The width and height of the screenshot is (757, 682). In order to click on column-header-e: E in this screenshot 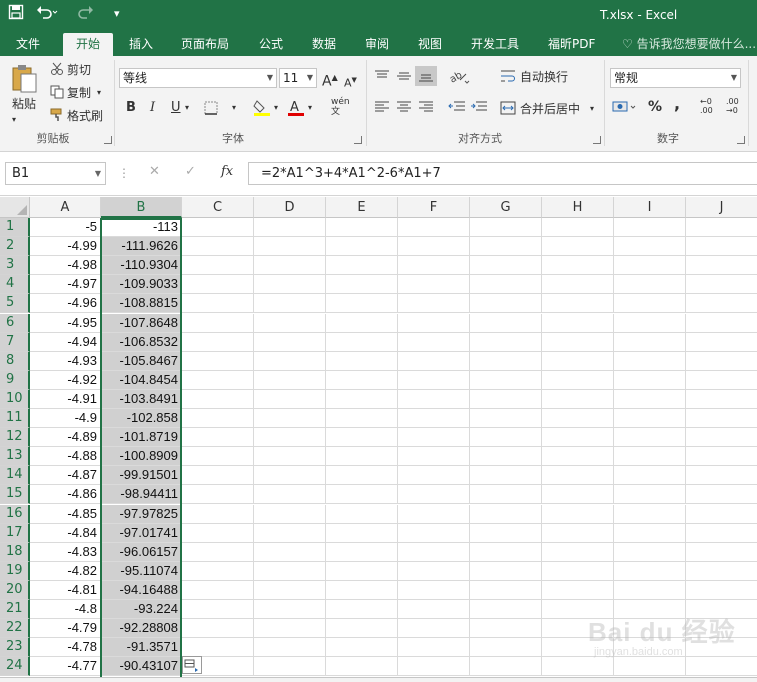, I will do `click(362, 207)`.